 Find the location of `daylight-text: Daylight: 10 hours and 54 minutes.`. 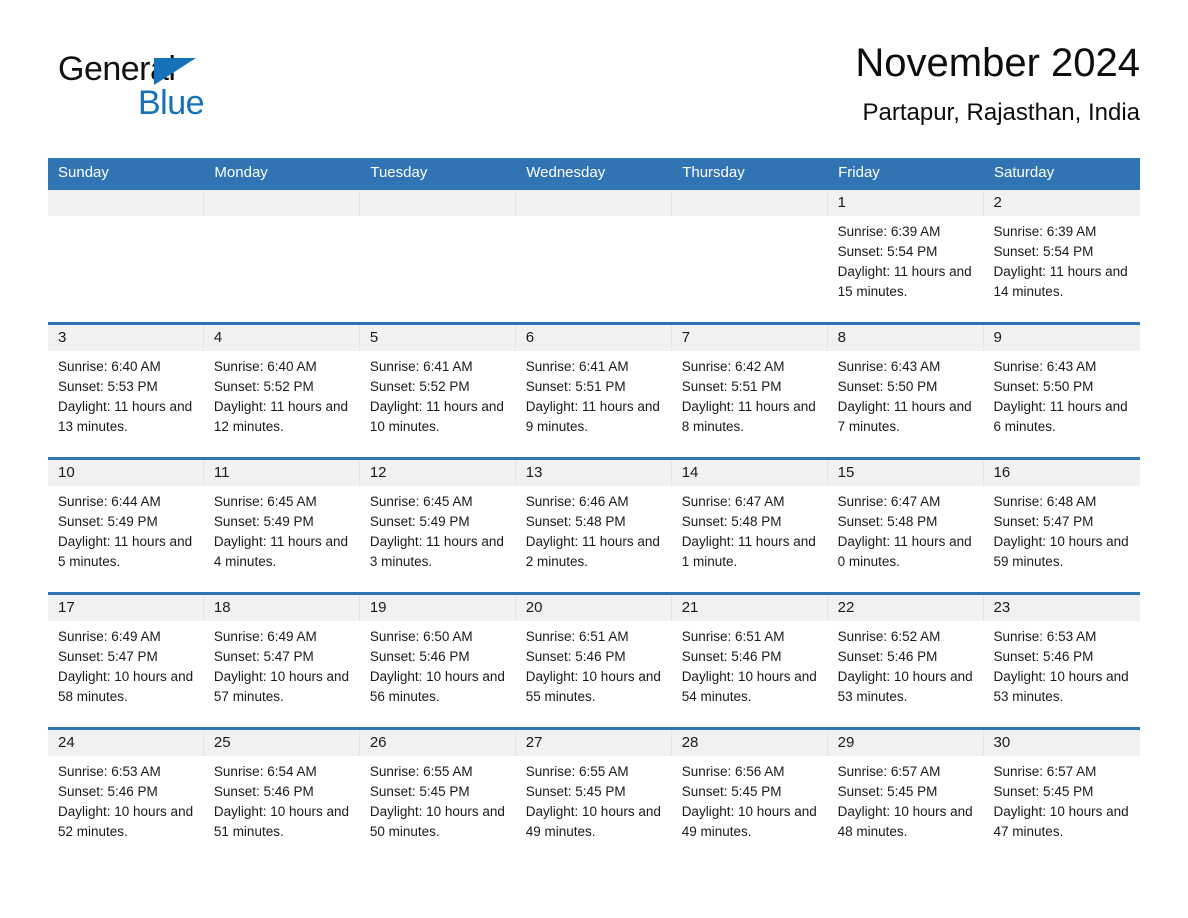

daylight-text: Daylight: 10 hours and 54 minutes. is located at coordinates (749, 686).